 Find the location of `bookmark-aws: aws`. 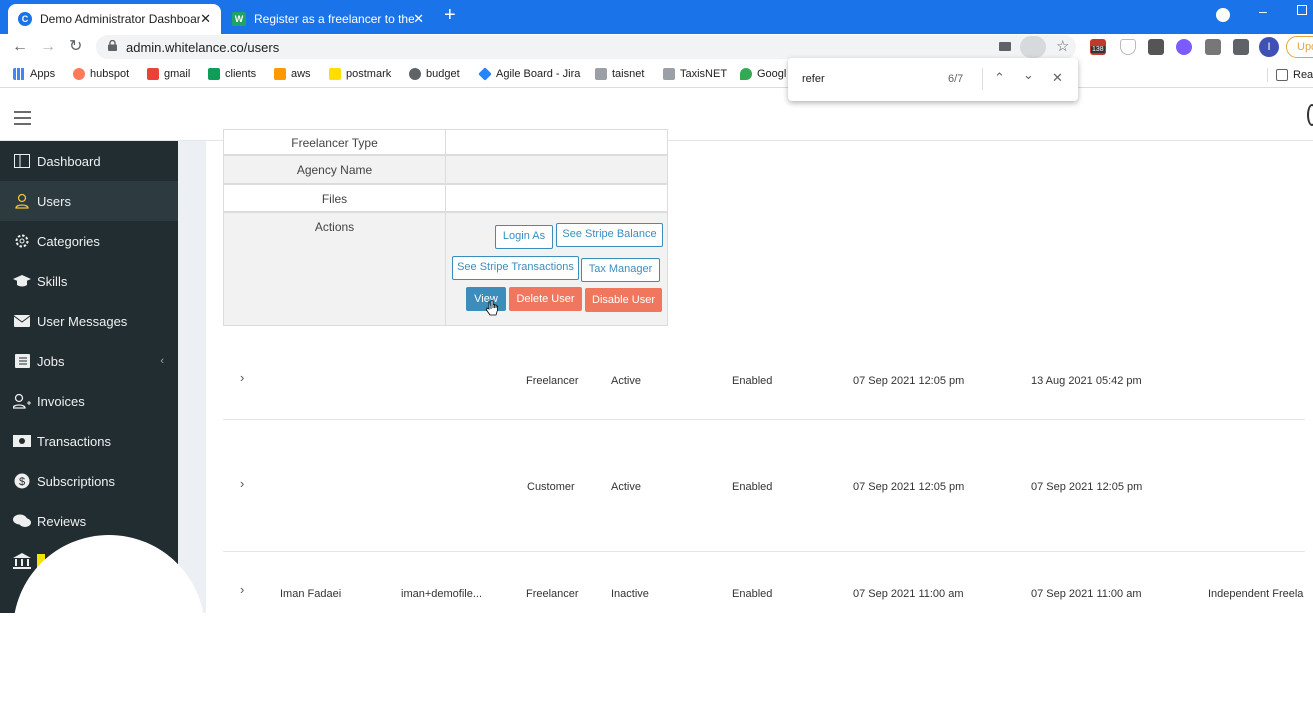

bookmark-aws: aws is located at coordinates (292, 74).